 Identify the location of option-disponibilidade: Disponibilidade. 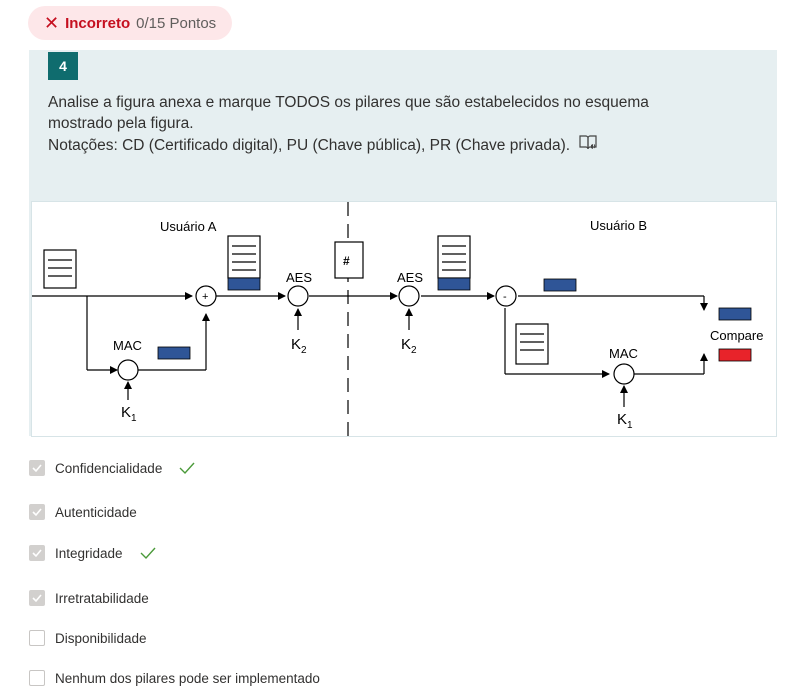
(88, 638).